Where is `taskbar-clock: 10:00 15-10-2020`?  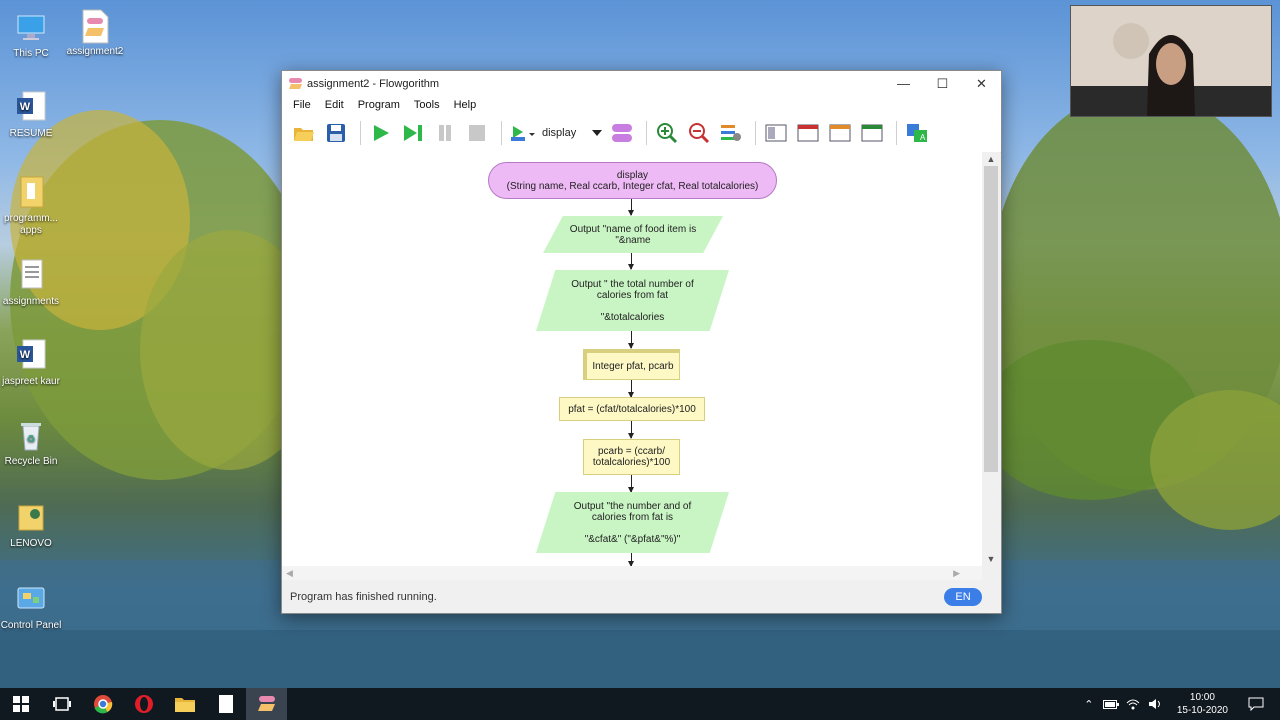
taskbar-clock: 10:00 15-10-2020 is located at coordinates (1202, 704).